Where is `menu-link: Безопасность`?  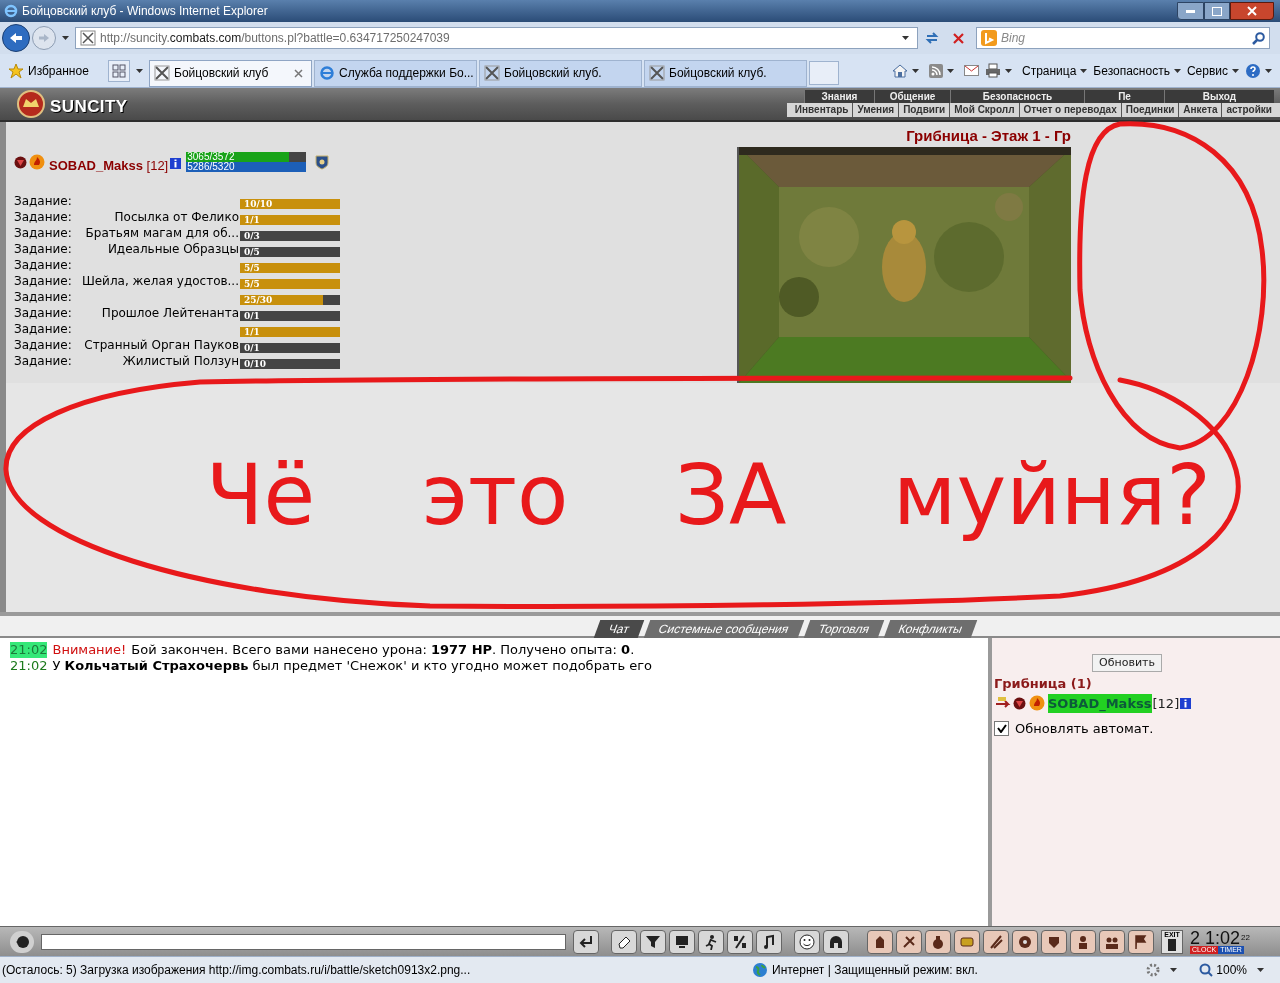 menu-link: Безопасность is located at coordinates (1017, 96).